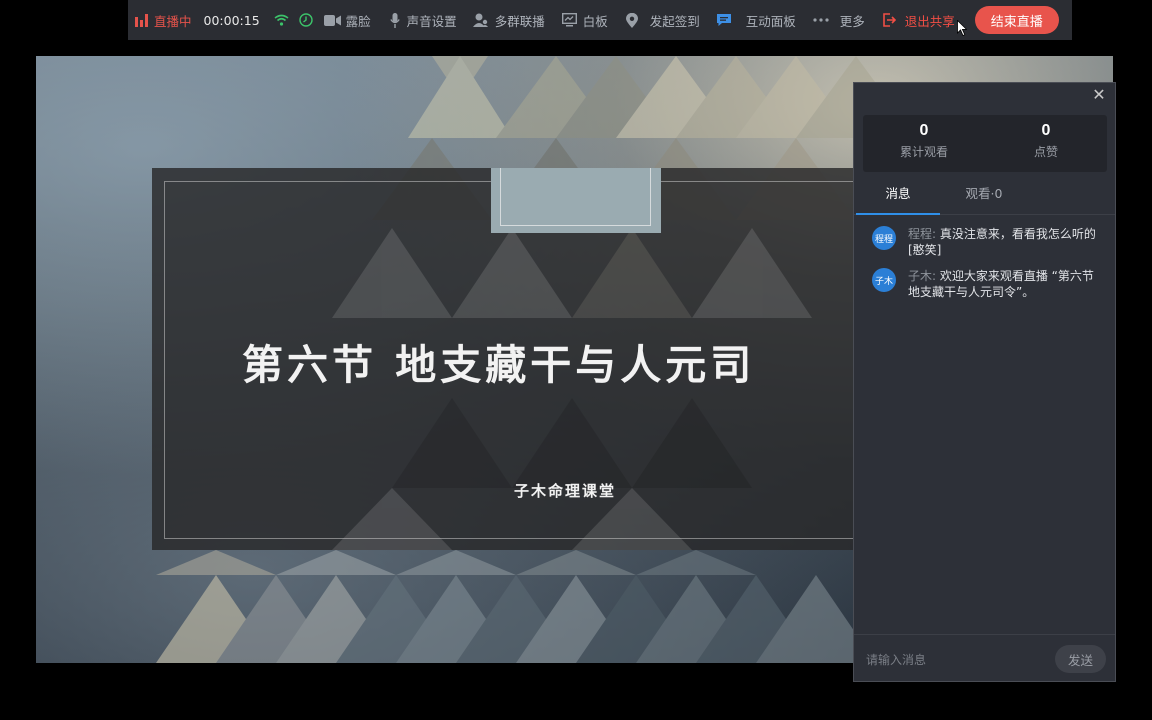 This screenshot has width=1152, height=720. I want to click on send-button: 发送, so click(1080, 659).